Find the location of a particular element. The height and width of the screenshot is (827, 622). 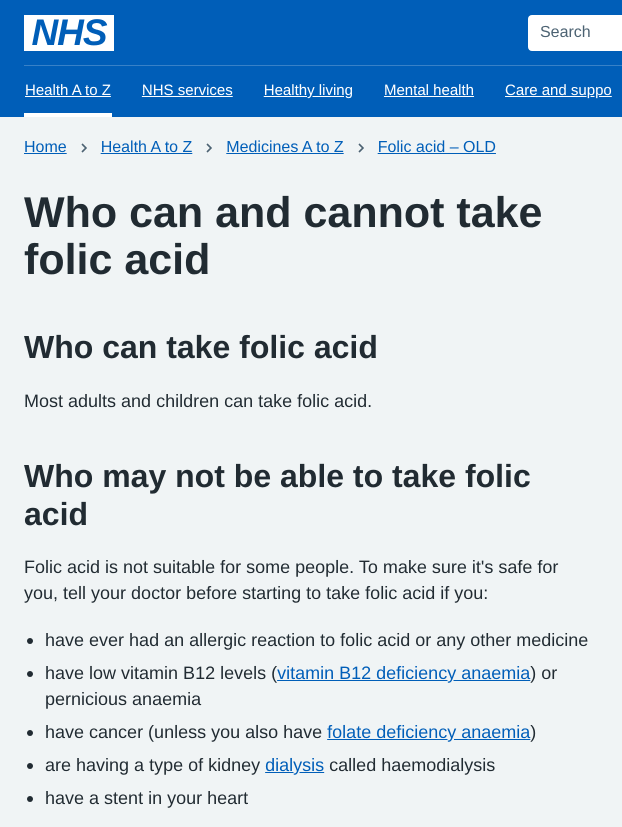

list-item: have cancer (unless you also have folate deficiency anaemia) is located at coordinates (290, 732).